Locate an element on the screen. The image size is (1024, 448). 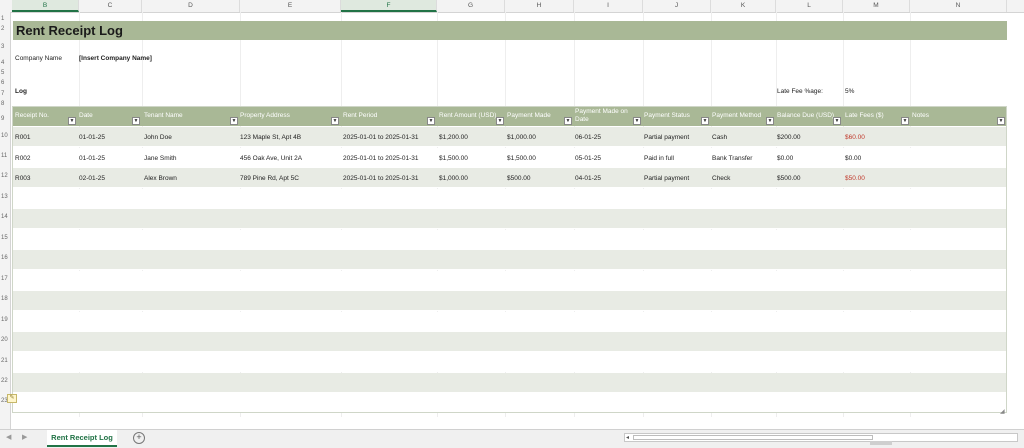
cell-payment-date: 05-01-25 is located at coordinates (588, 158).